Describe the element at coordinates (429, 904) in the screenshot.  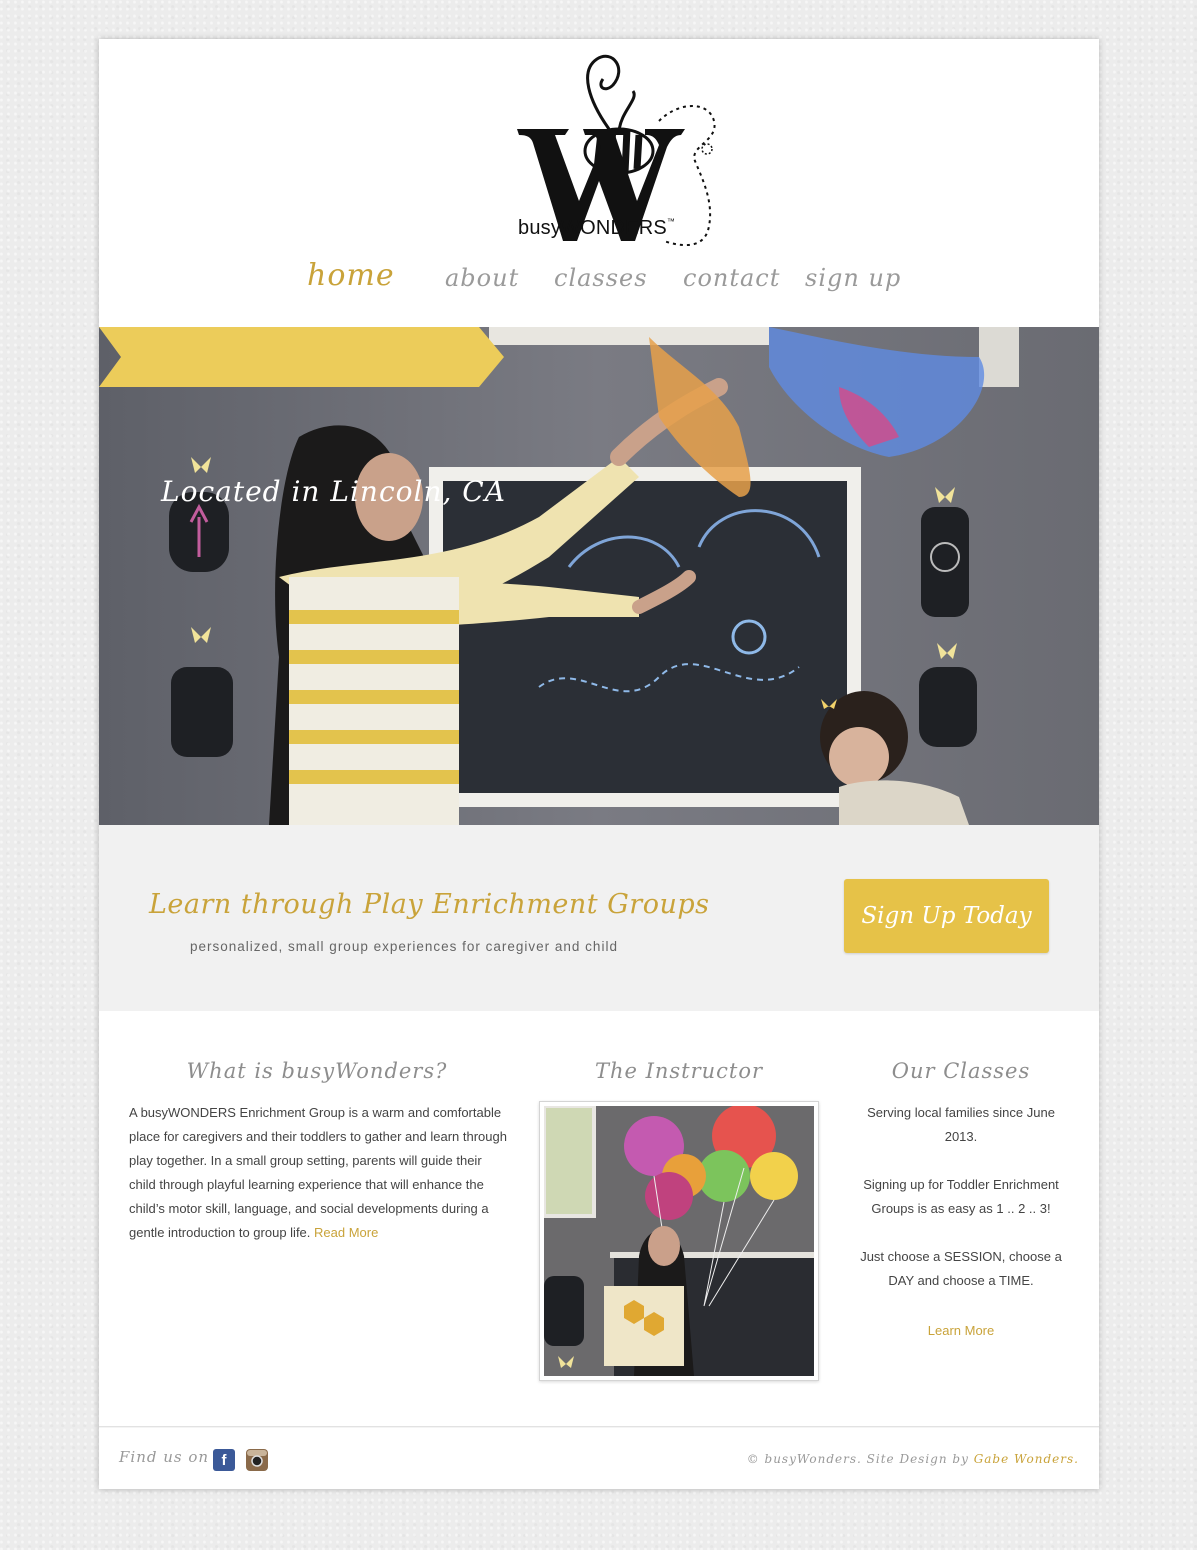
I see `cta-title: Learn through Play Enrichment Groups` at that location.